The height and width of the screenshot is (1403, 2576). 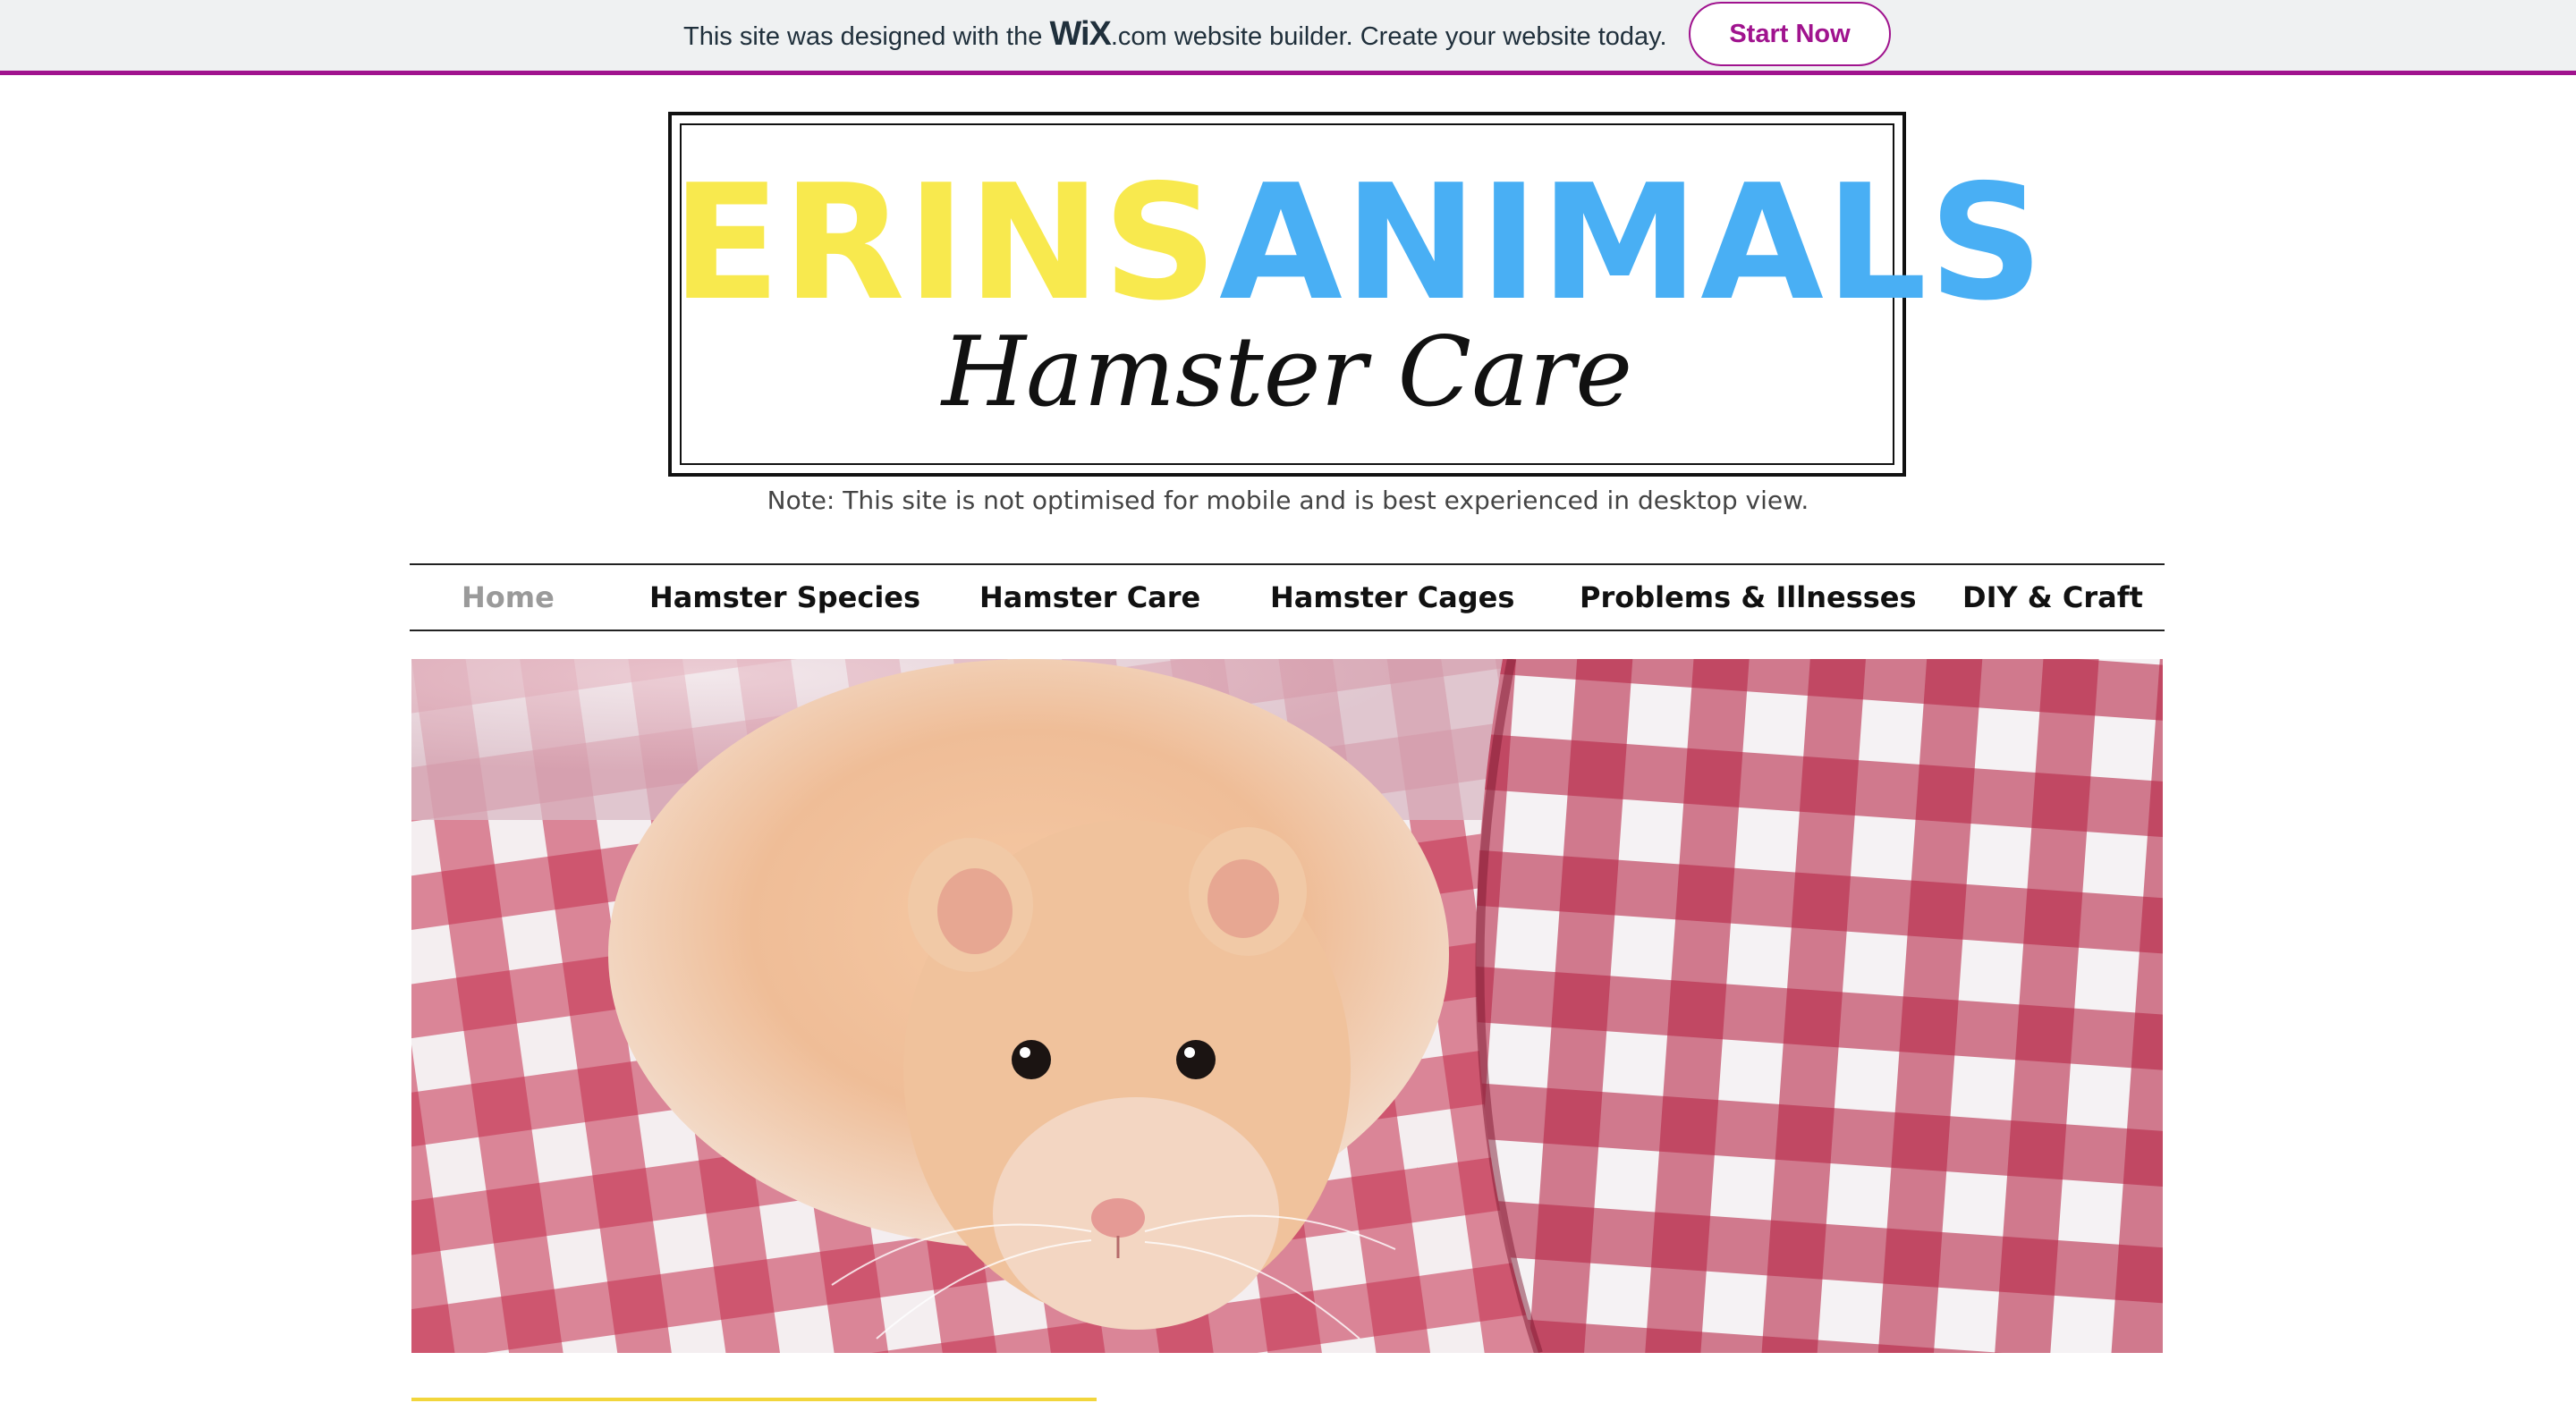 I want to click on logo-title-part2: ANIMALS, so click(x=1632, y=243).